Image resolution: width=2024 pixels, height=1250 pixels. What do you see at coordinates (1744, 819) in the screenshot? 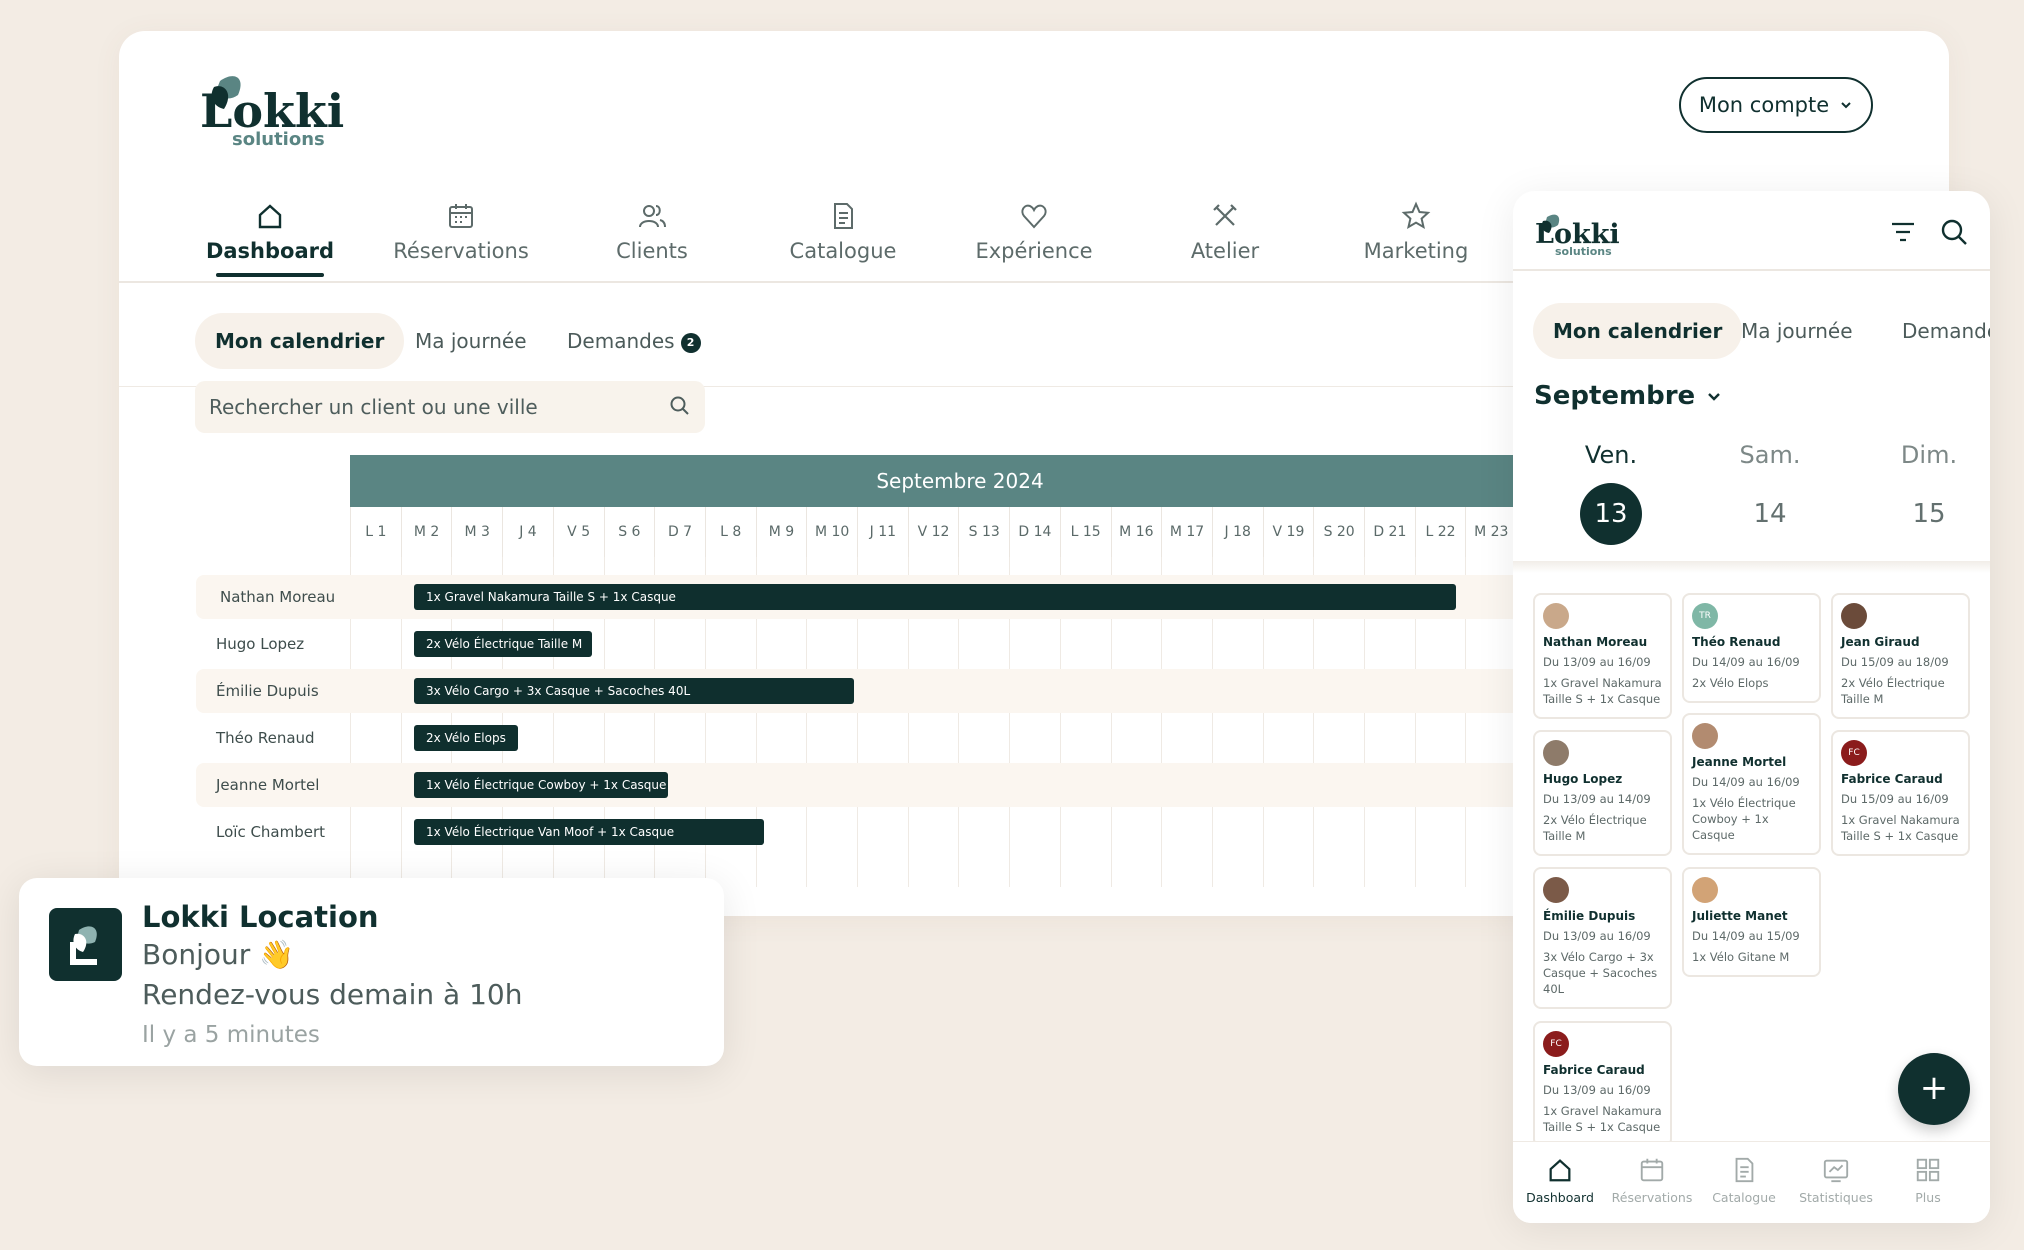
I see `booking-items: 1x Vélo Électrique Cowboy + 1x Casque` at bounding box center [1744, 819].